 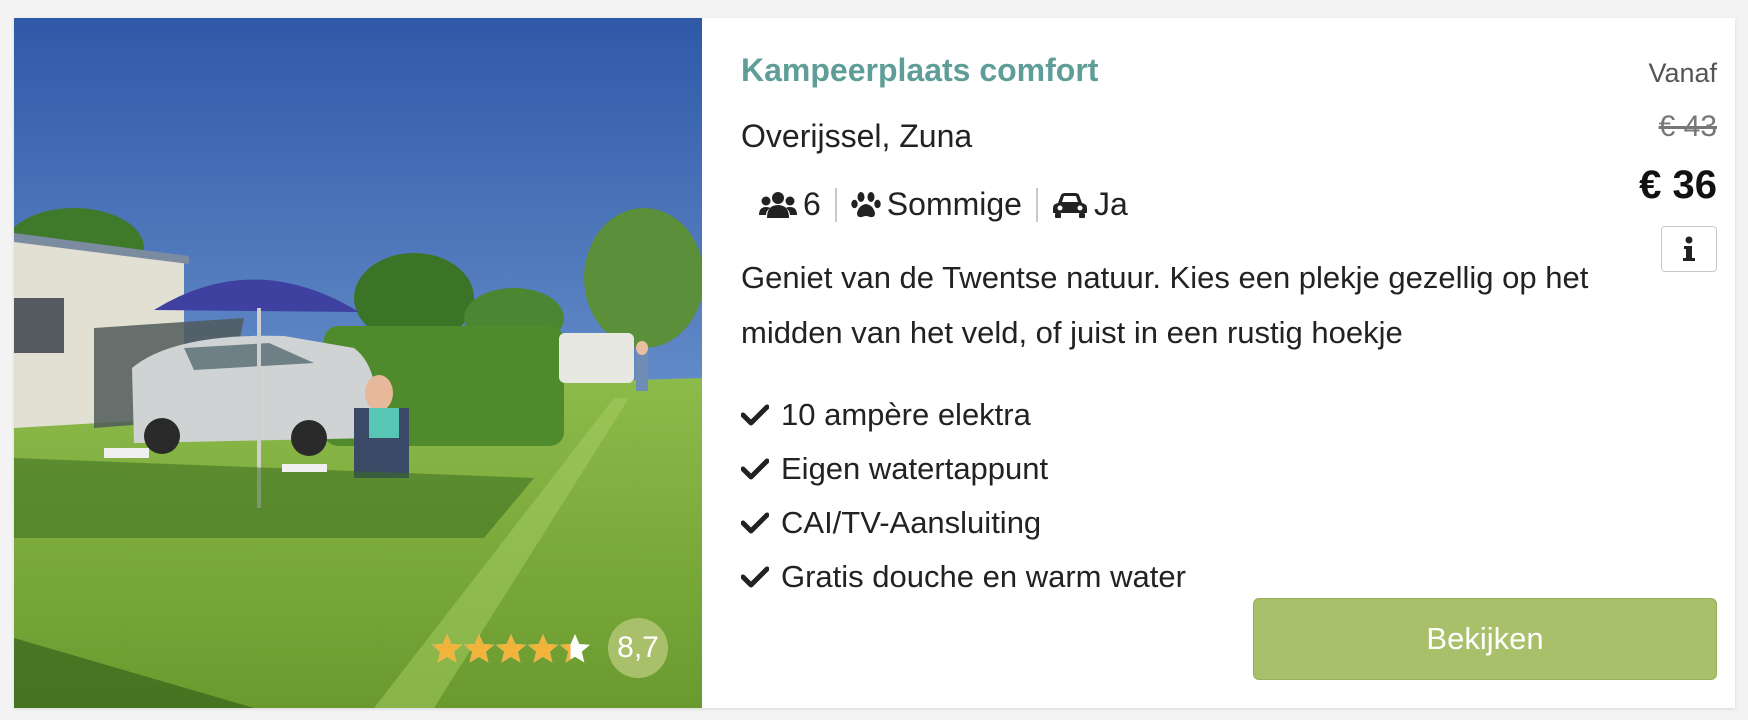 What do you see at coordinates (1069, 205) in the screenshot?
I see `car-icon` at bounding box center [1069, 205].